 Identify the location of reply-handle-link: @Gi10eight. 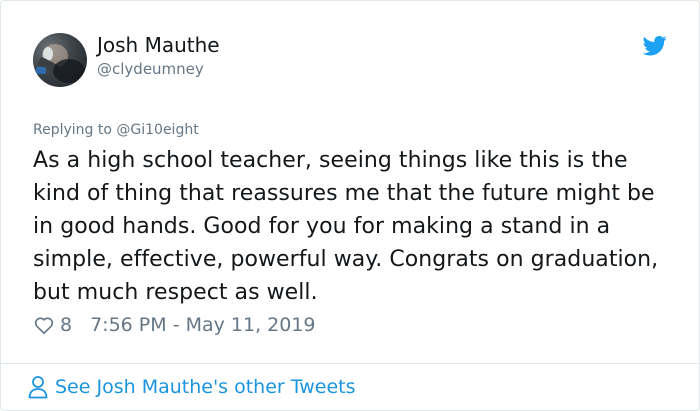
(157, 130).